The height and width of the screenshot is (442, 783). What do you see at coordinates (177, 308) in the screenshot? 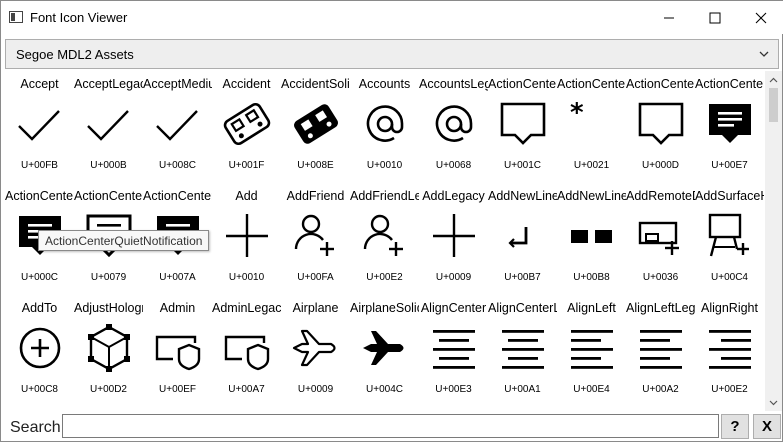
I see `glyph-name: Admin` at bounding box center [177, 308].